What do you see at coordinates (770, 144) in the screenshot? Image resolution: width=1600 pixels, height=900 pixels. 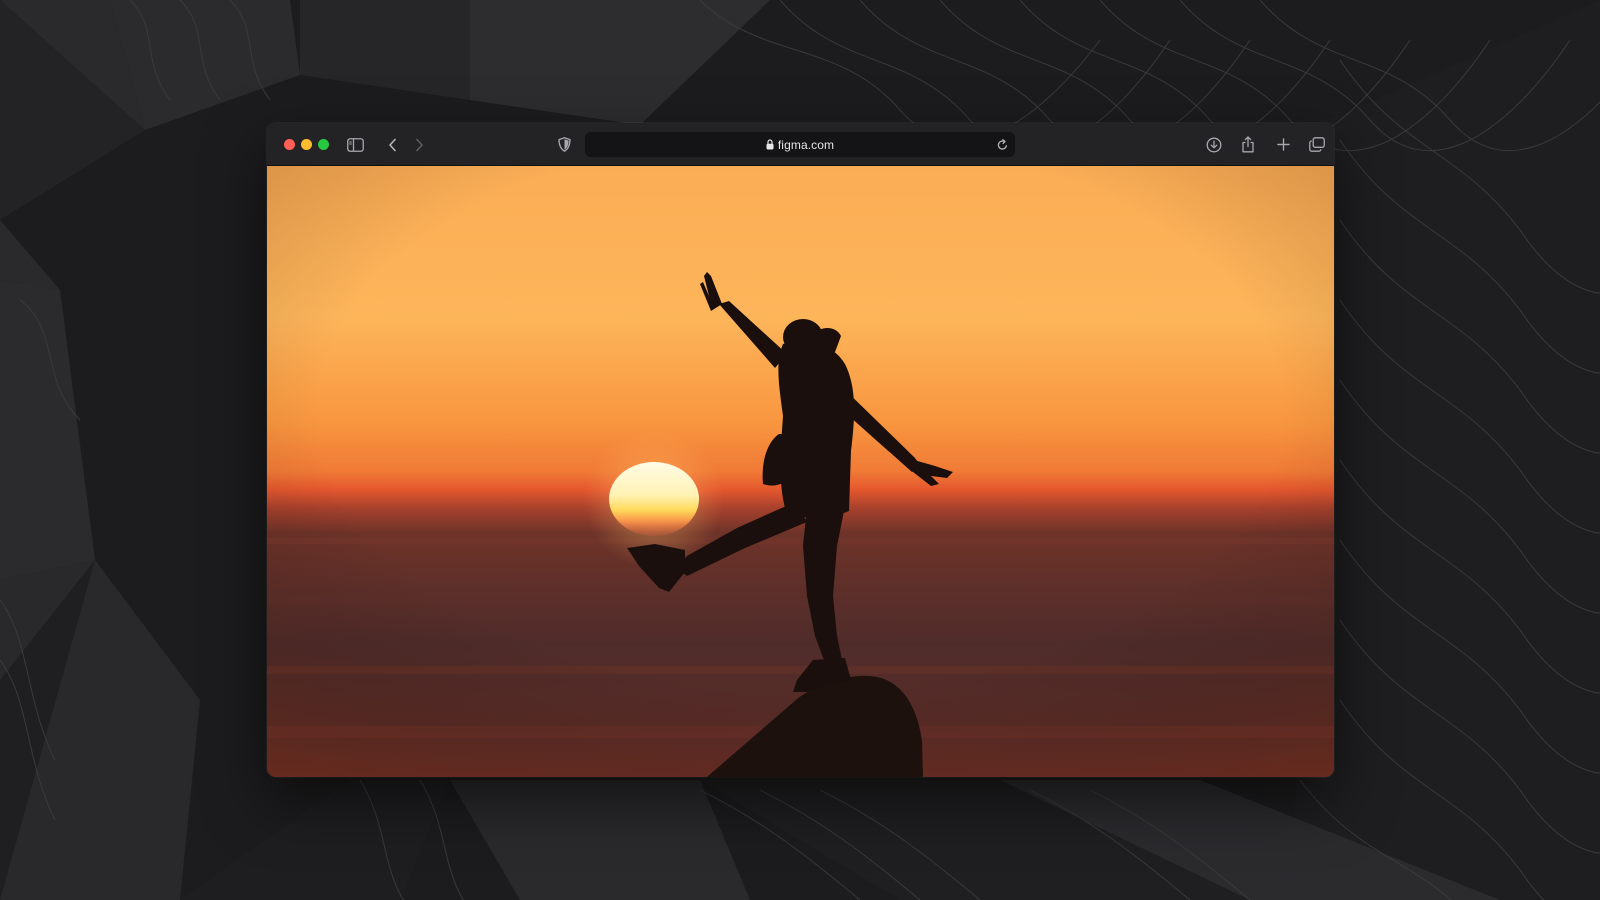 I see `lock-icon` at bounding box center [770, 144].